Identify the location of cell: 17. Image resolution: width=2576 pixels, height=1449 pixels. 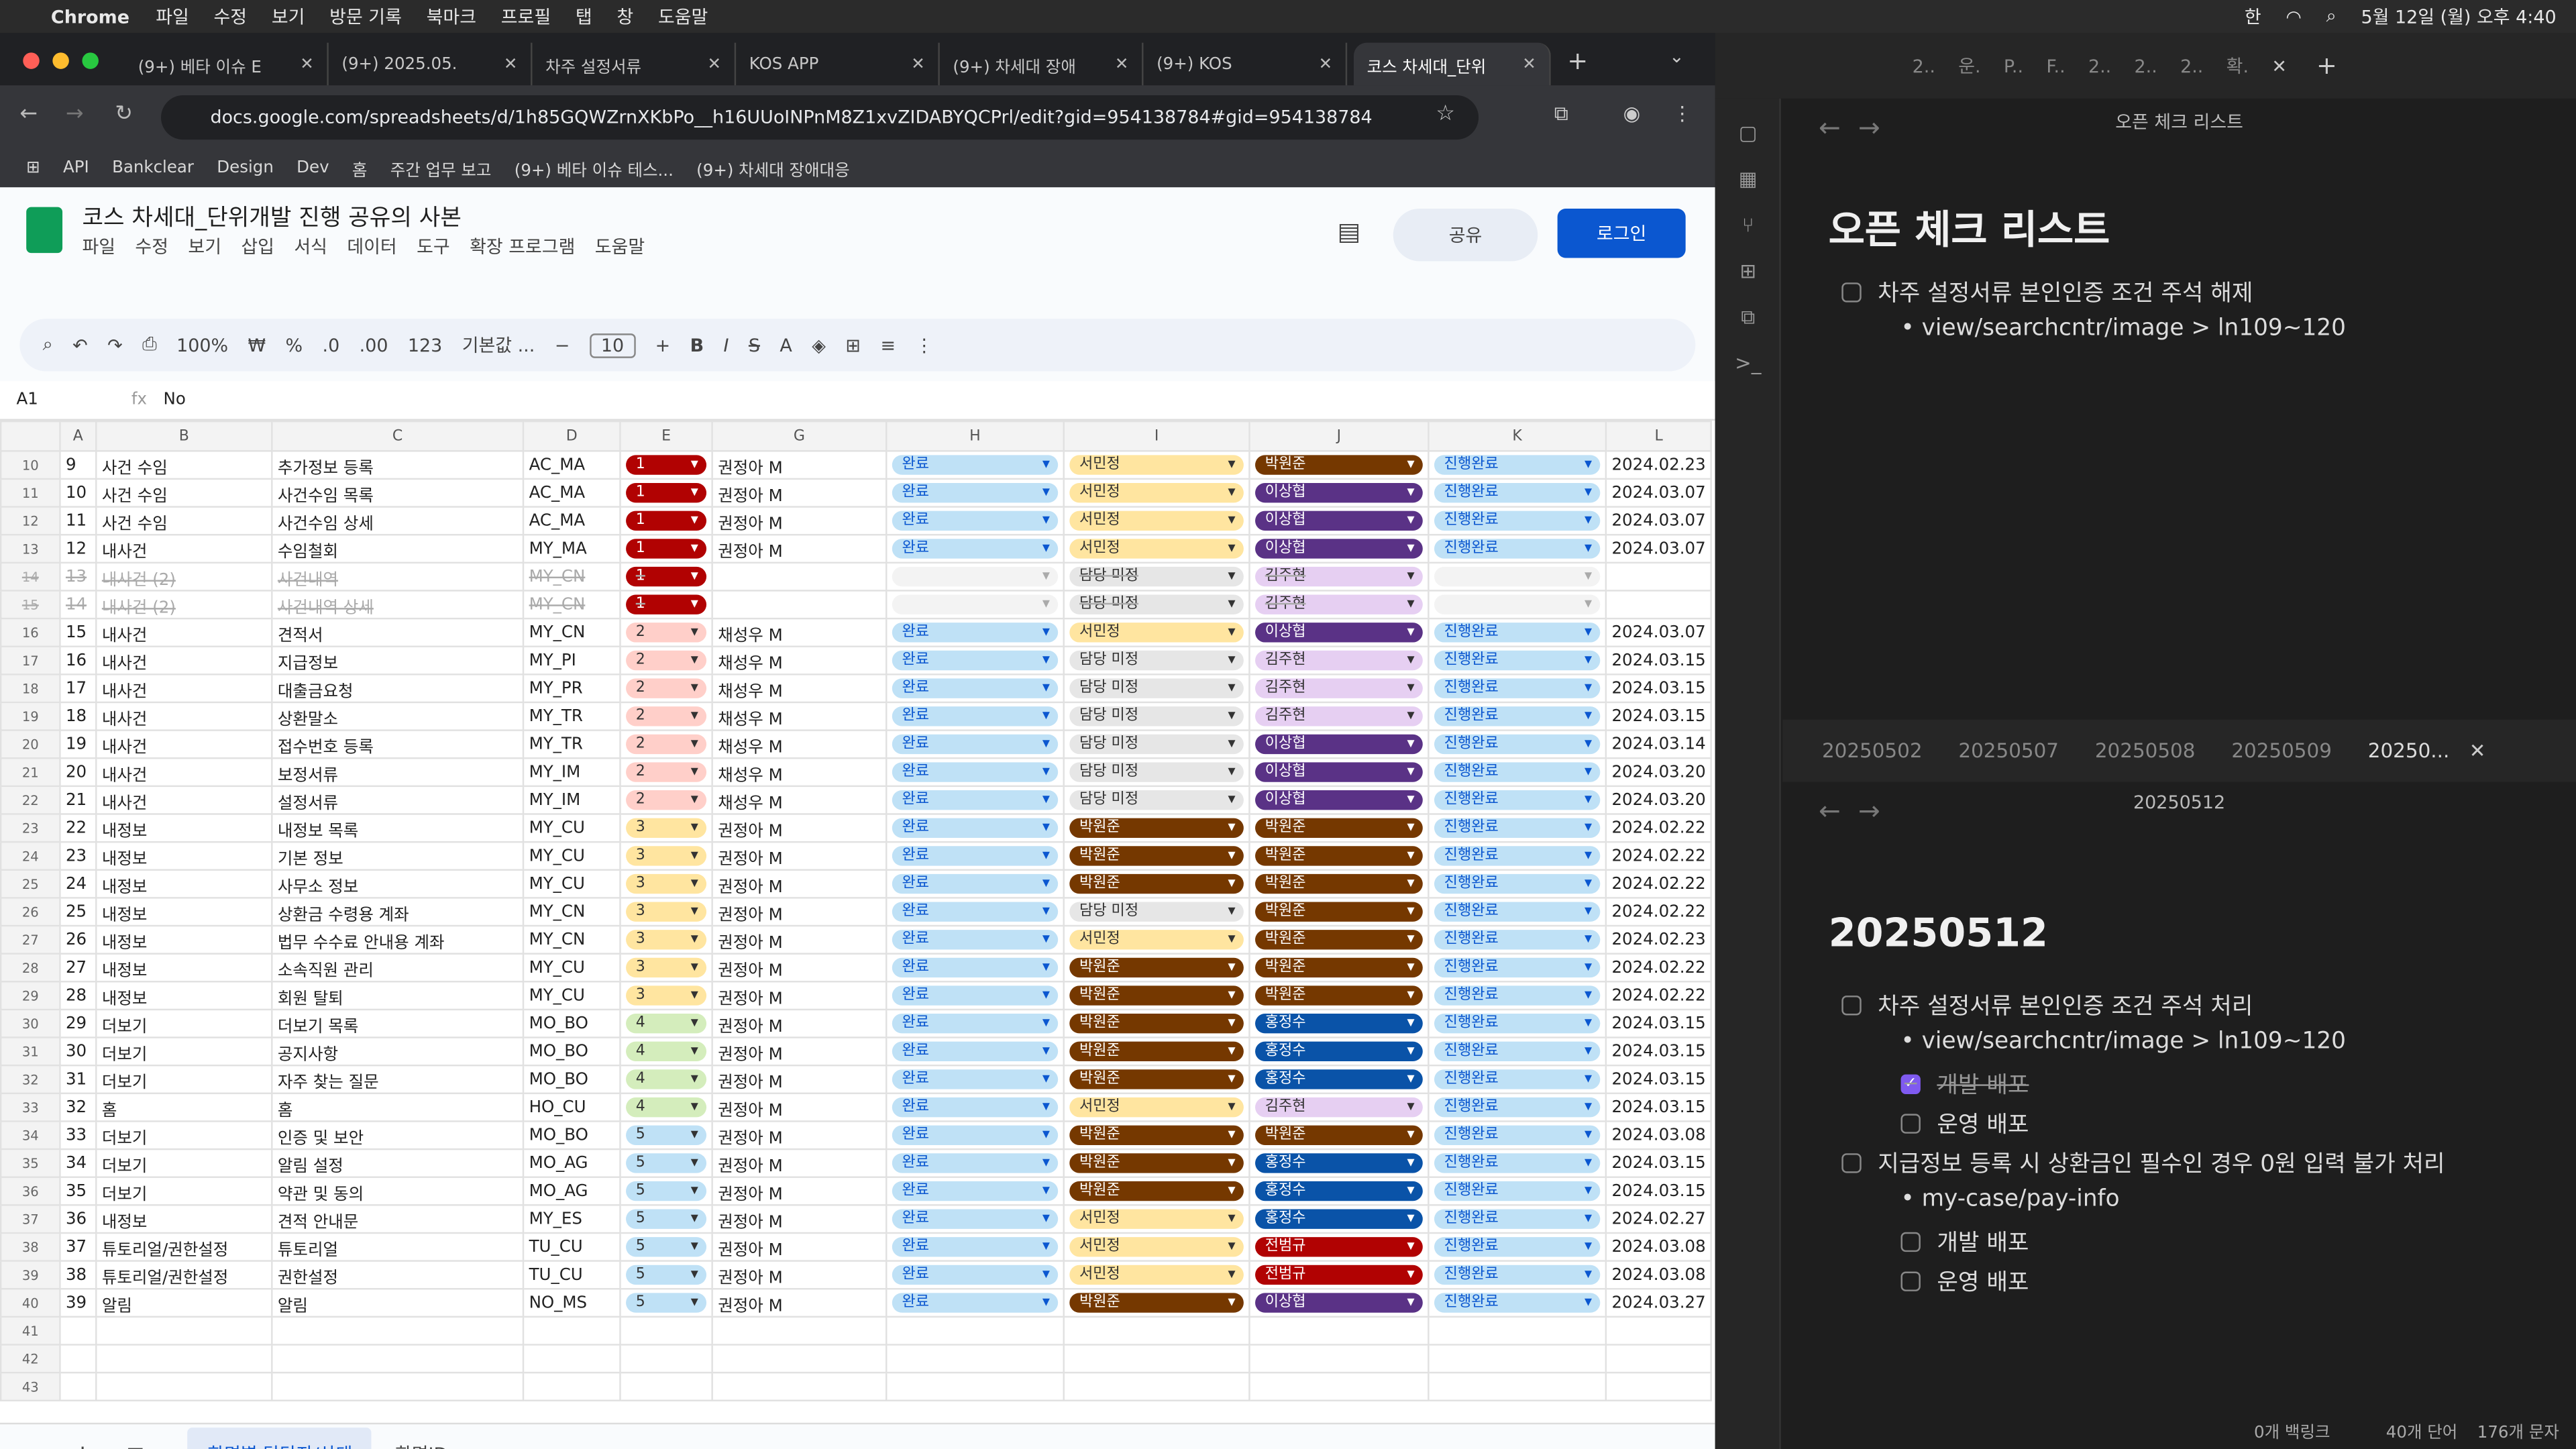
(78, 689).